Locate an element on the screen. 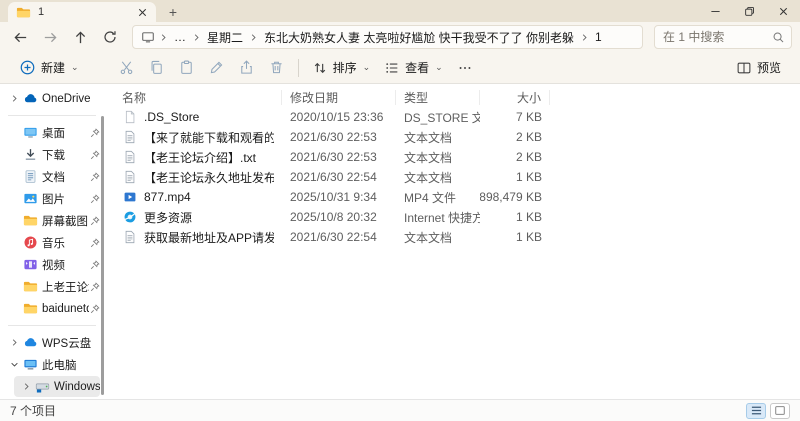 The width and height of the screenshot is (800, 421). file-name: 【老王论坛介绍】.txt is located at coordinates (200, 157).